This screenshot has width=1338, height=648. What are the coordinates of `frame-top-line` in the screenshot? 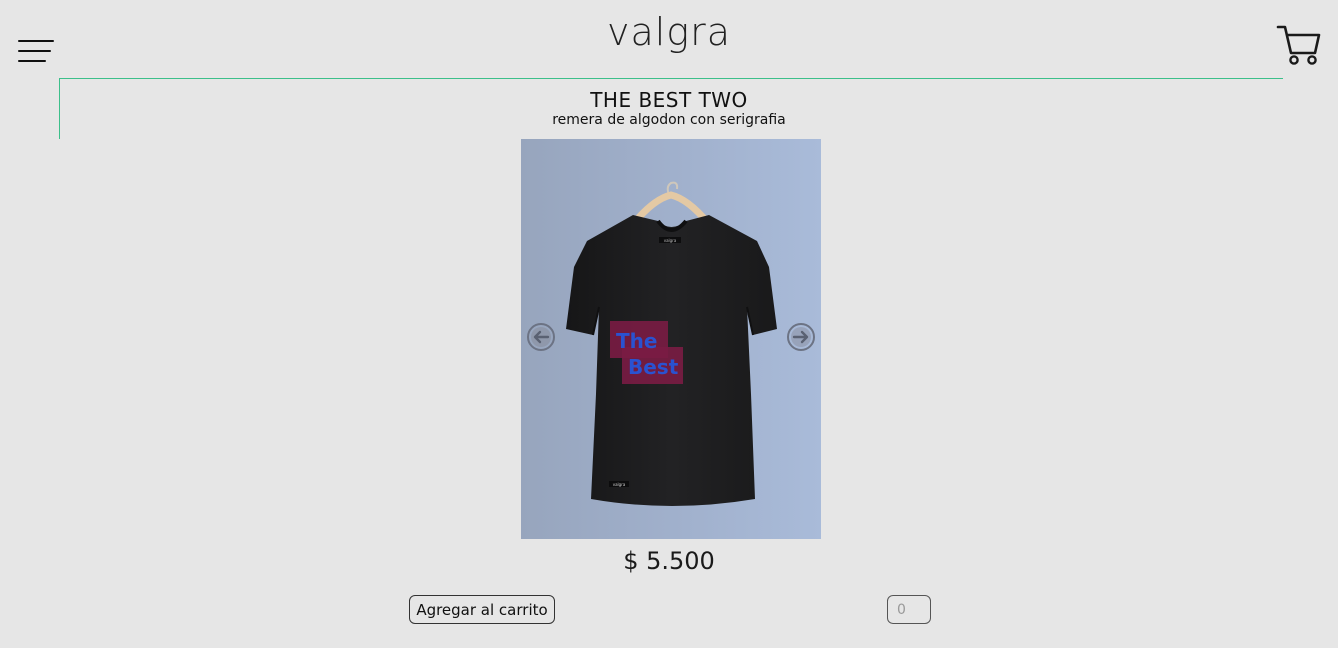 It's located at (671, 78).